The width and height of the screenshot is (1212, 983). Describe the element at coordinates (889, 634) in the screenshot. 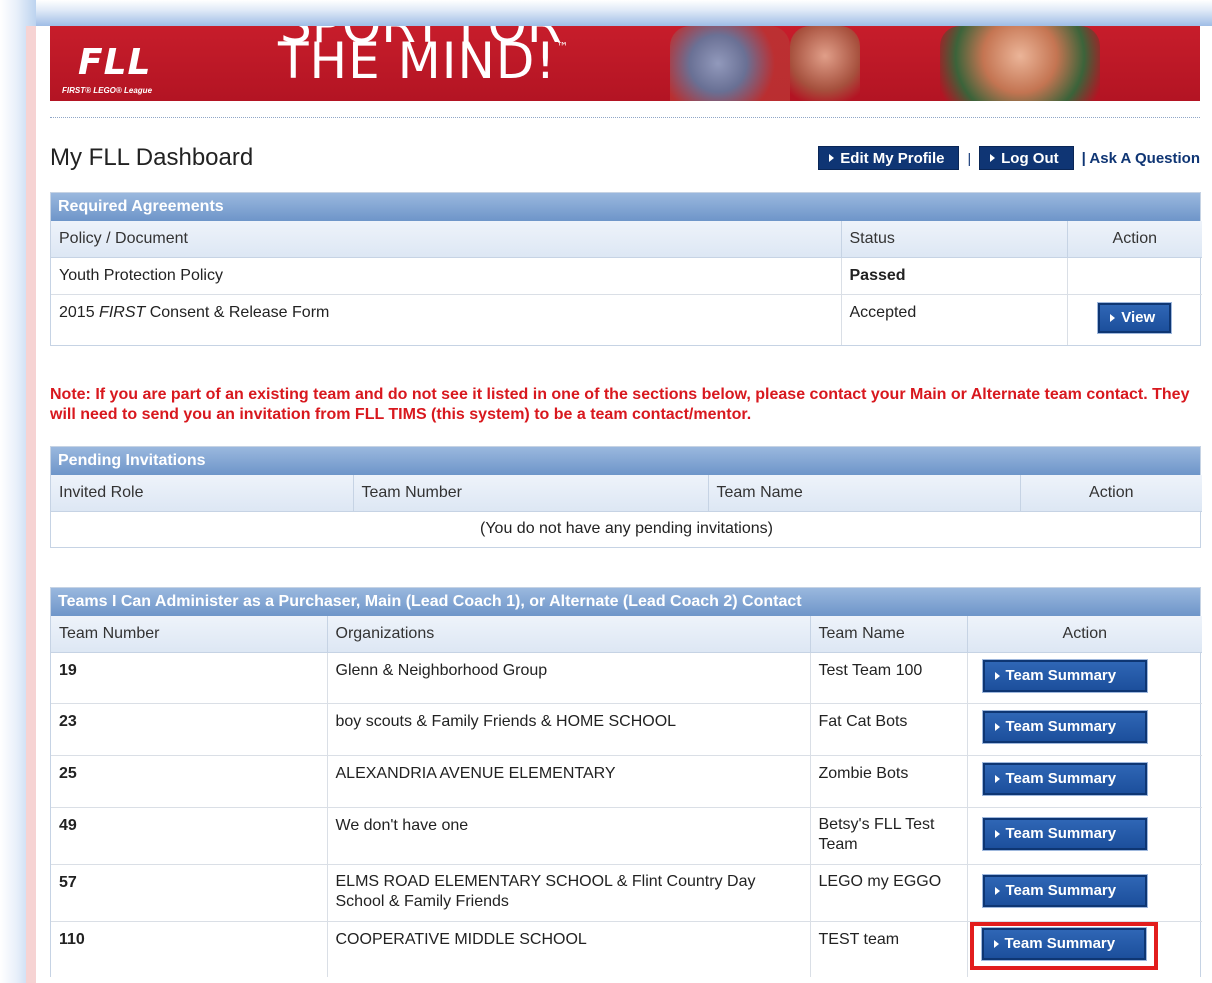

I see `column-header: Team Name` at that location.